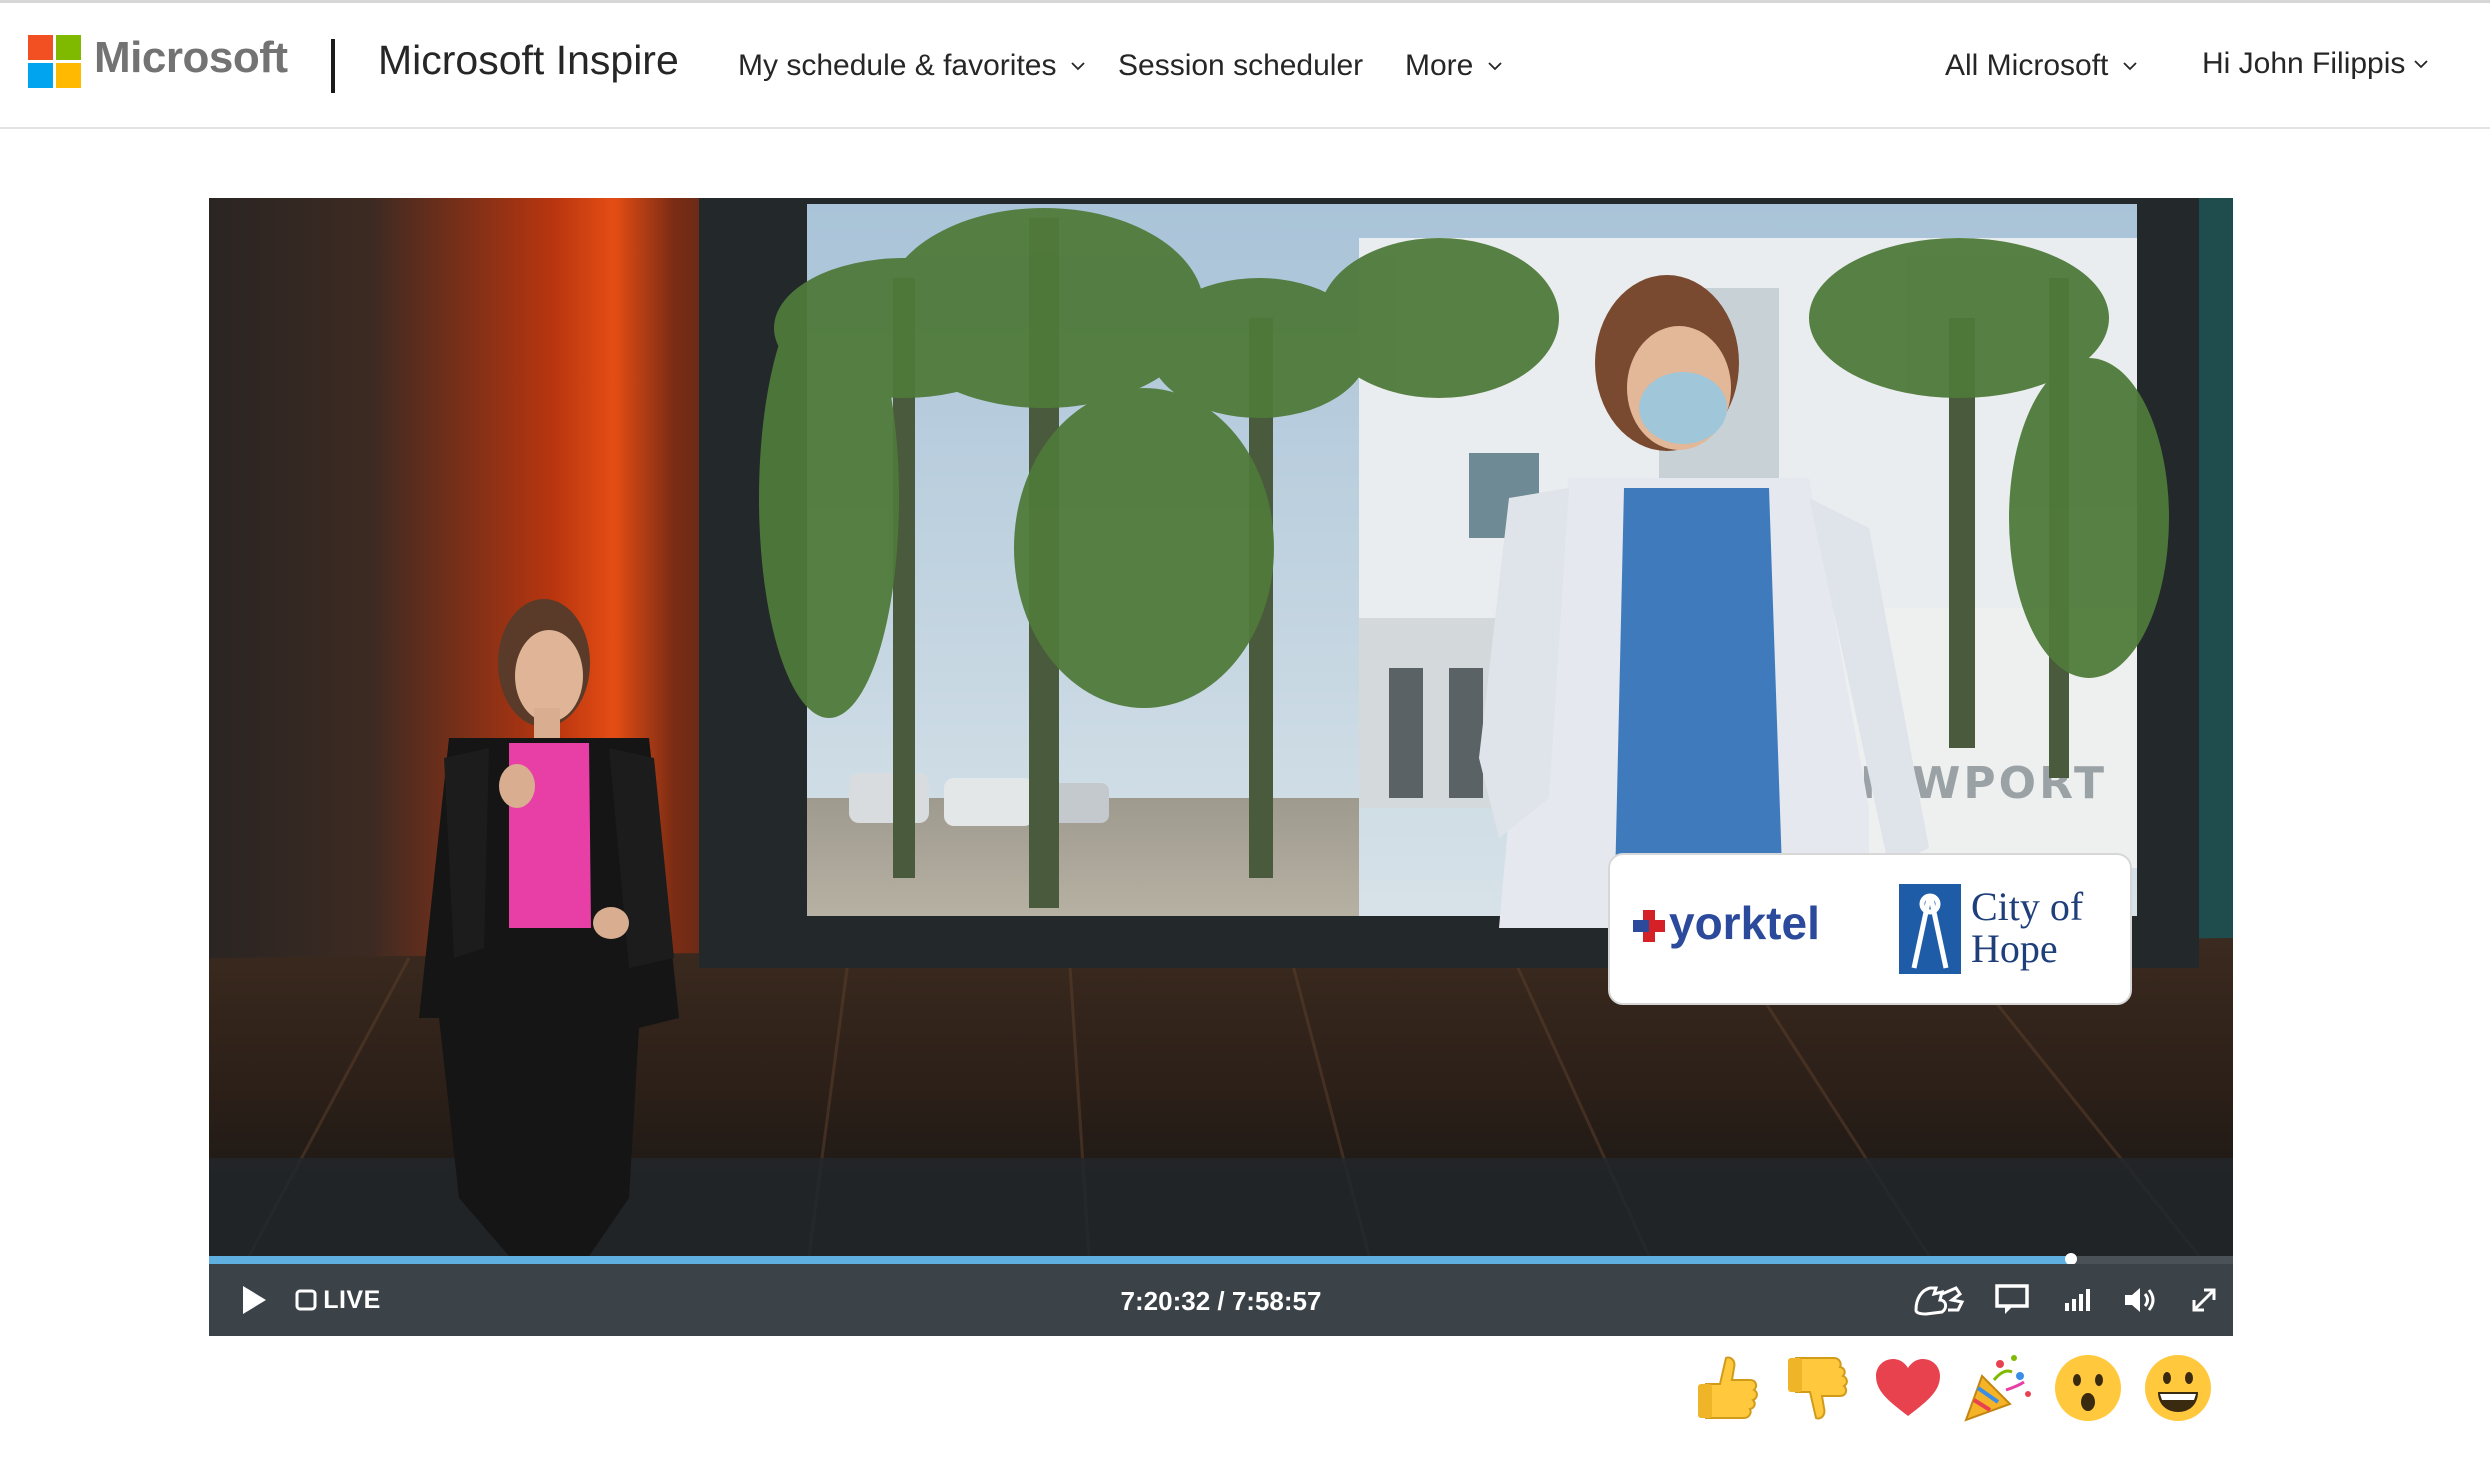 Image resolution: width=2490 pixels, height=1480 pixels. Describe the element at coordinates (2027, 906) in the screenshot. I see `sponsor-city-of: City of` at that location.